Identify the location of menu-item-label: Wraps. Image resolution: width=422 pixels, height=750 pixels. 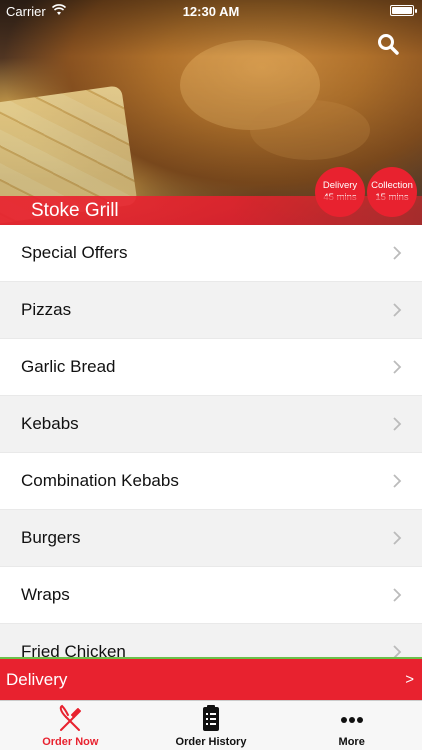
(45, 594).